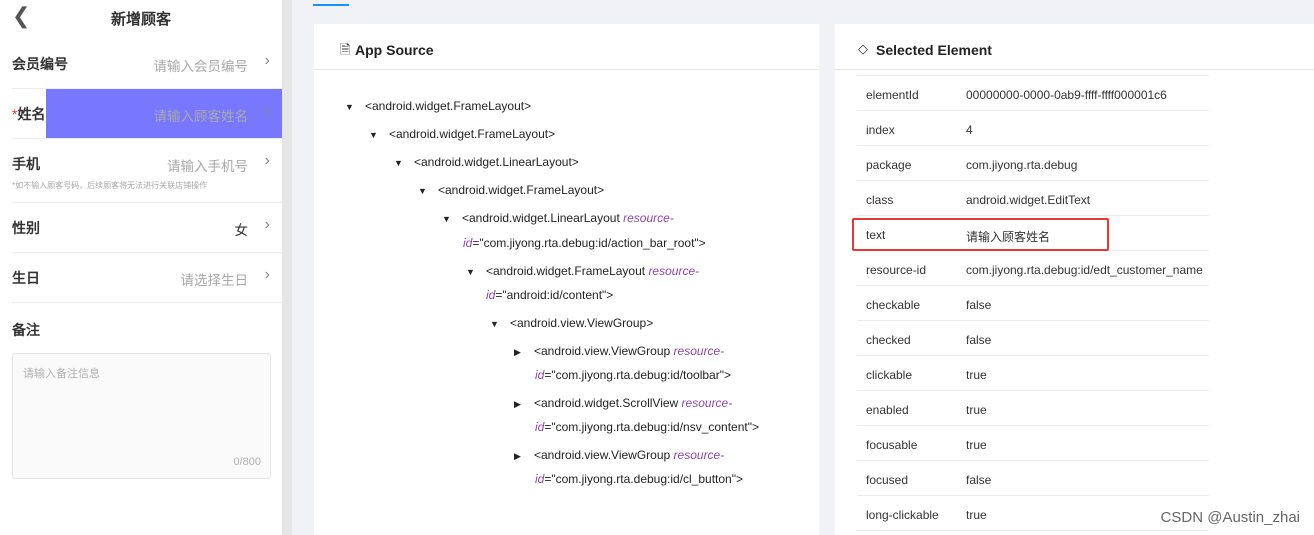  Describe the element at coordinates (1033, 303) in the screenshot. I see `attribute-row: checkable false` at that location.